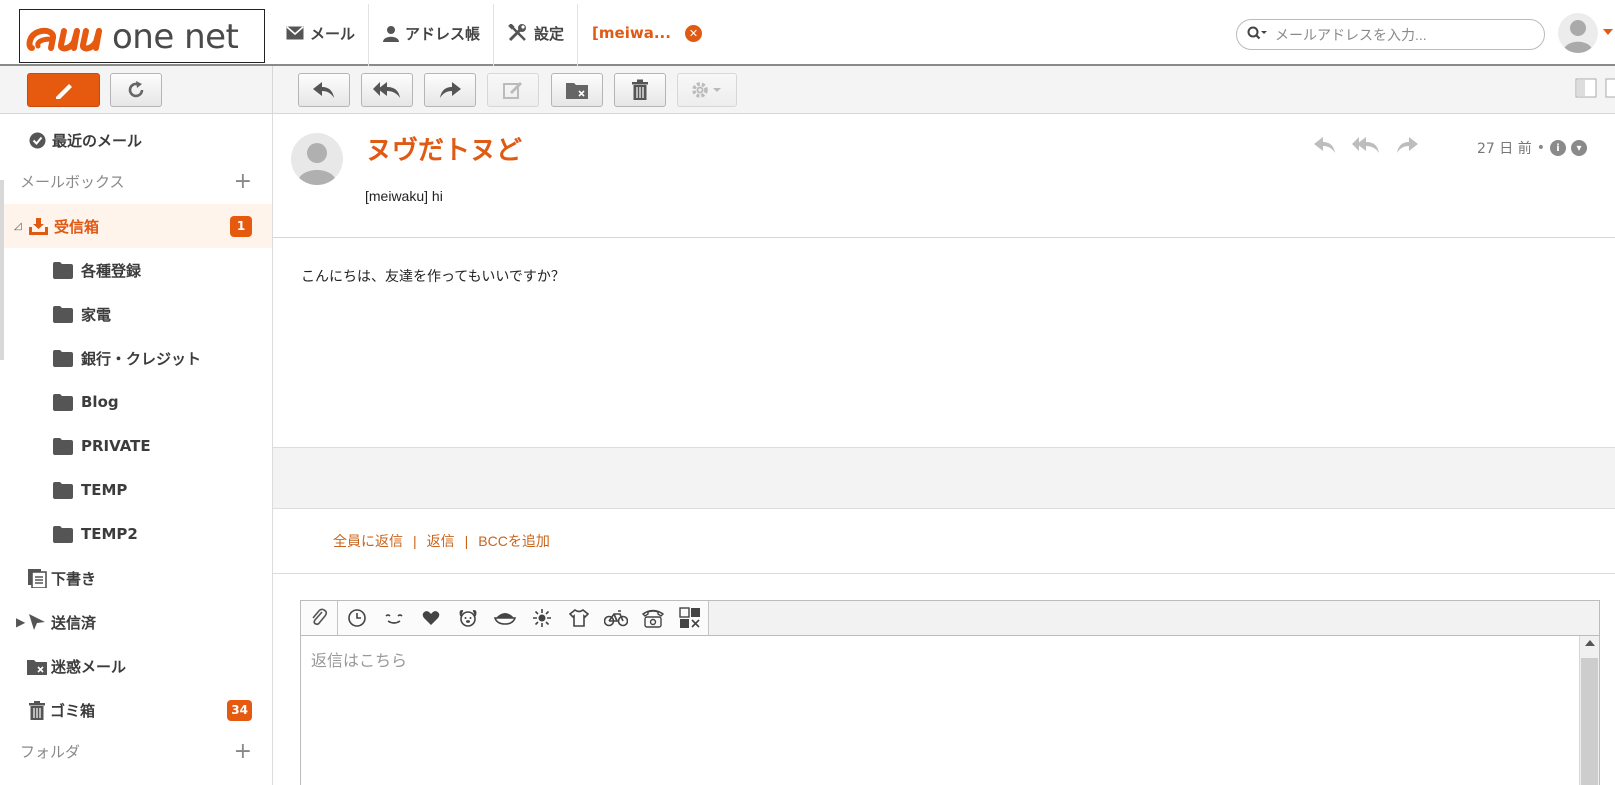 This screenshot has width=1615, height=785. What do you see at coordinates (111, 270) in the screenshot?
I see `folder-label: 各種登録` at bounding box center [111, 270].